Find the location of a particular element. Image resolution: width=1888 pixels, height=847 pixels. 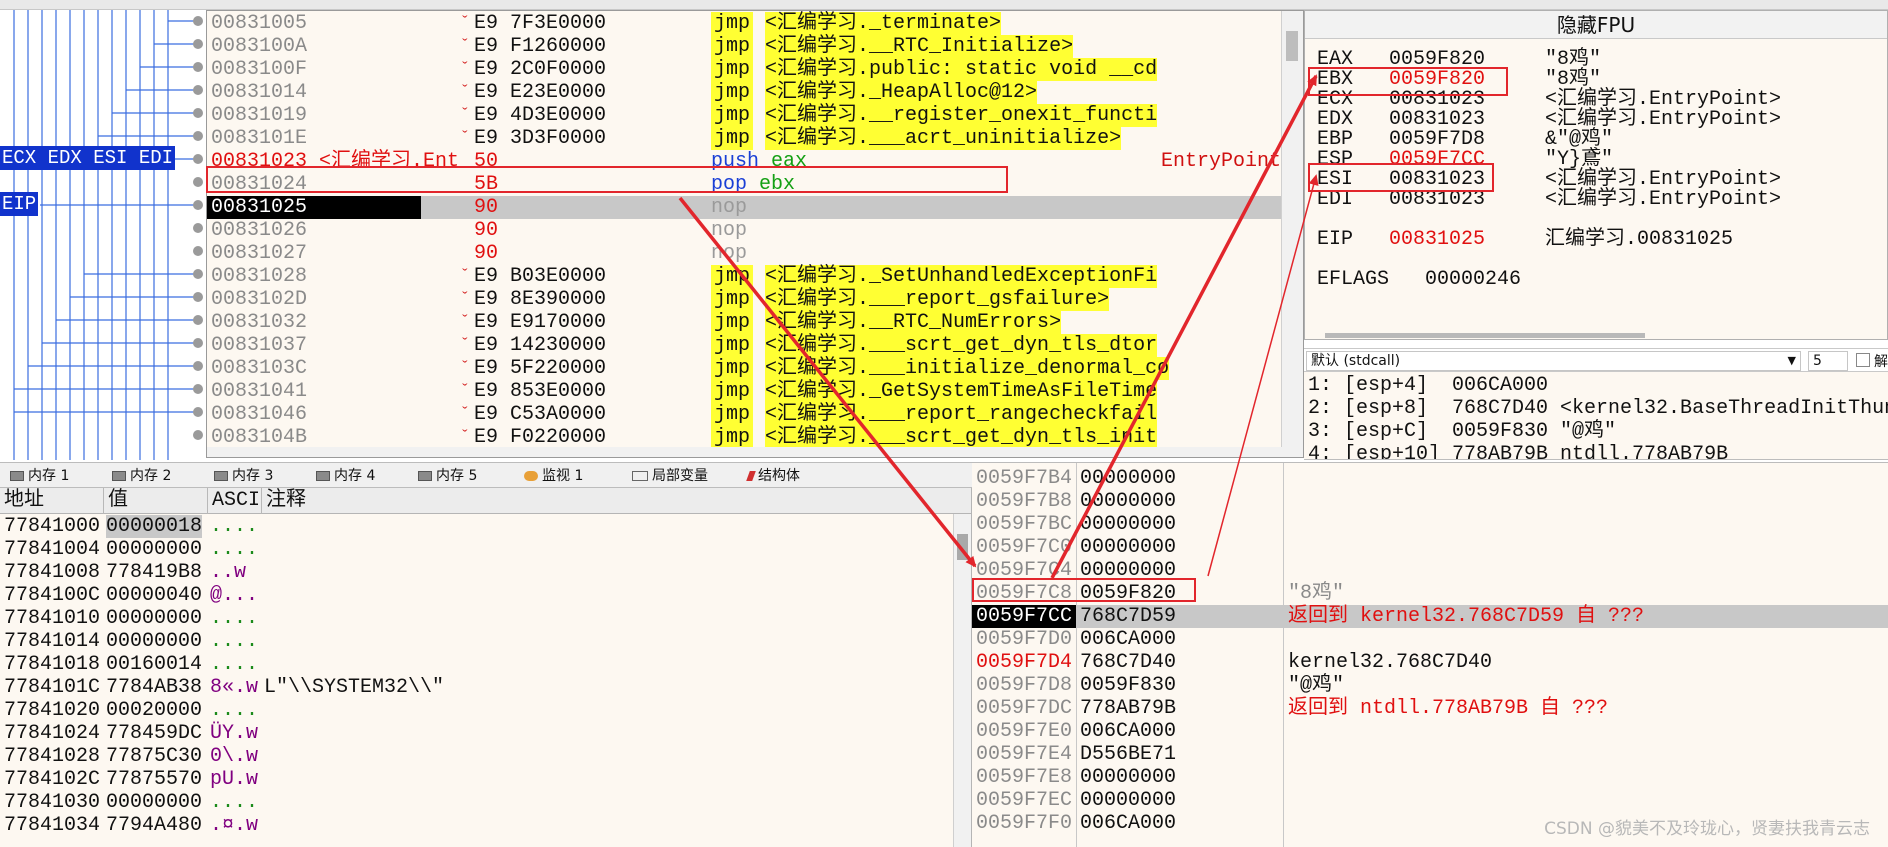

toolbar-remnant is located at coordinates (944, 5).